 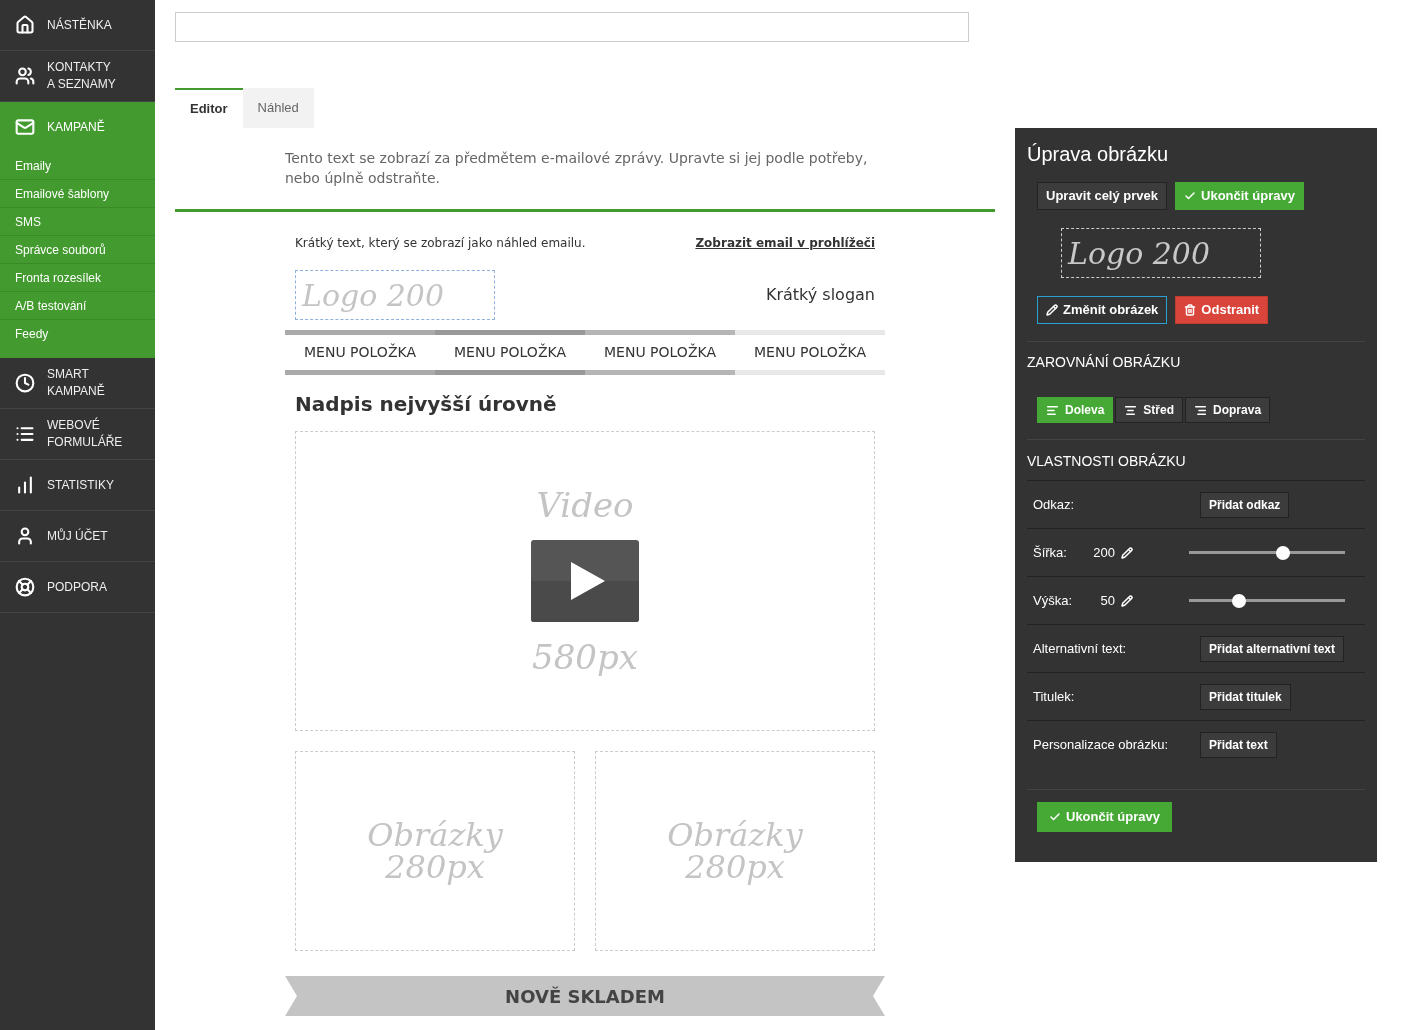 I want to click on nav-label: SMART, so click(x=68, y=374).